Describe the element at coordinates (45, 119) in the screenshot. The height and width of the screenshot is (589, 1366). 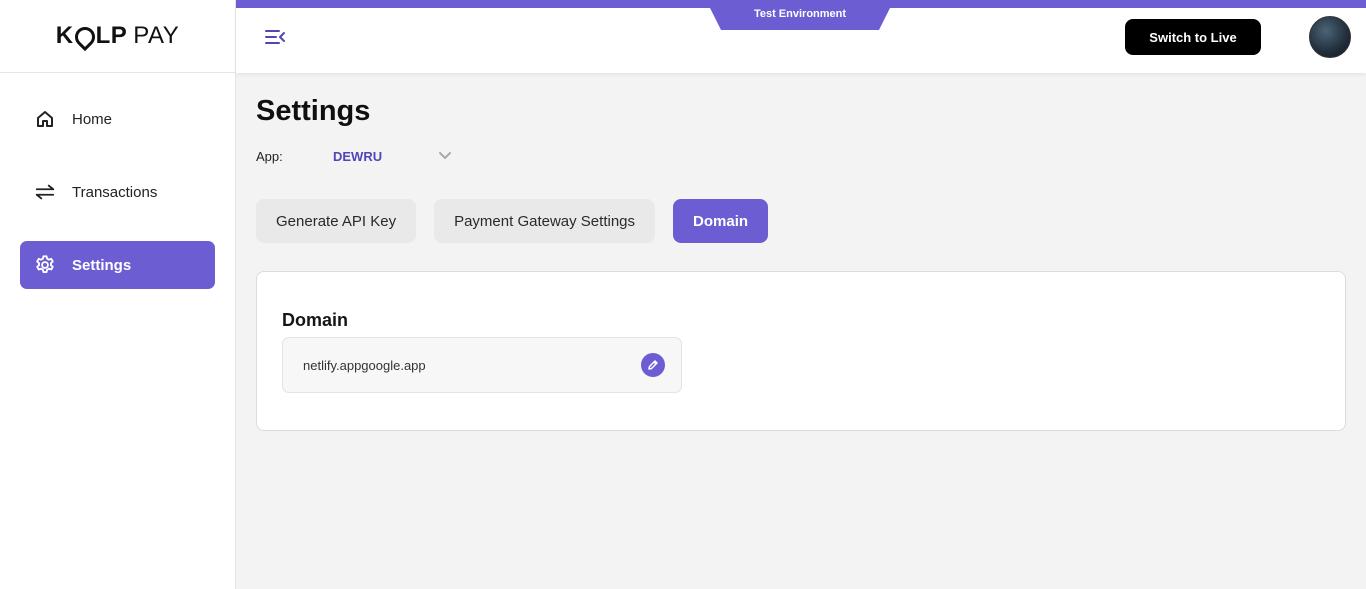
I see `home-icon` at that location.